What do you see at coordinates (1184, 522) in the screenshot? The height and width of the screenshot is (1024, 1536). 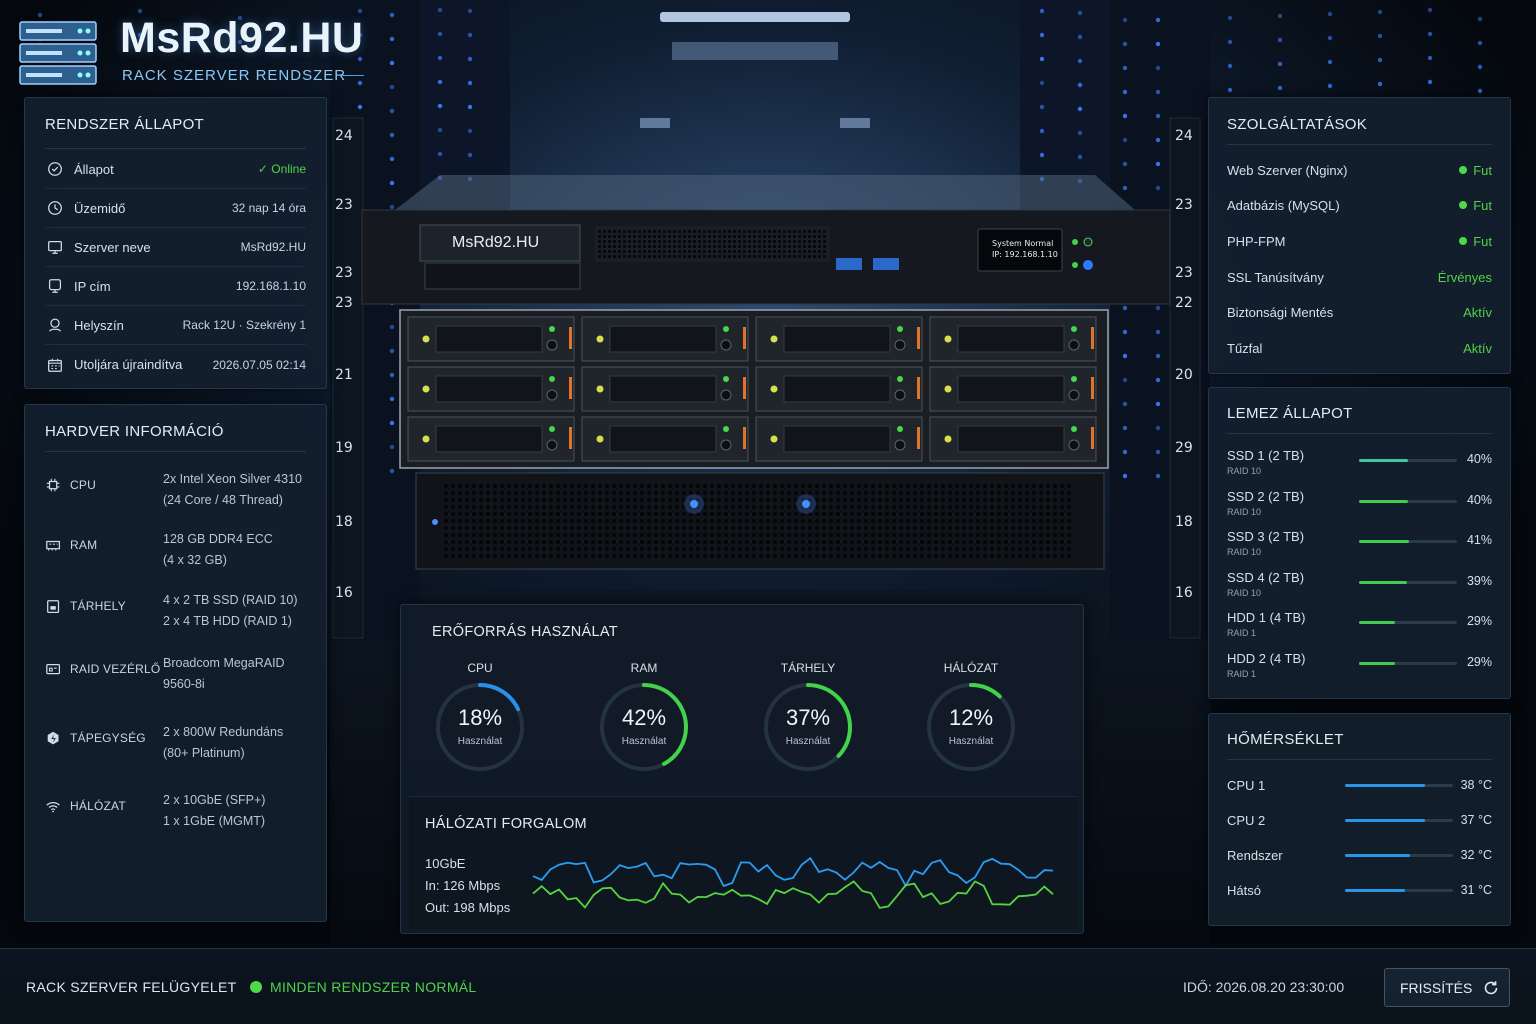 I see `rack-unit-number: 18` at bounding box center [1184, 522].